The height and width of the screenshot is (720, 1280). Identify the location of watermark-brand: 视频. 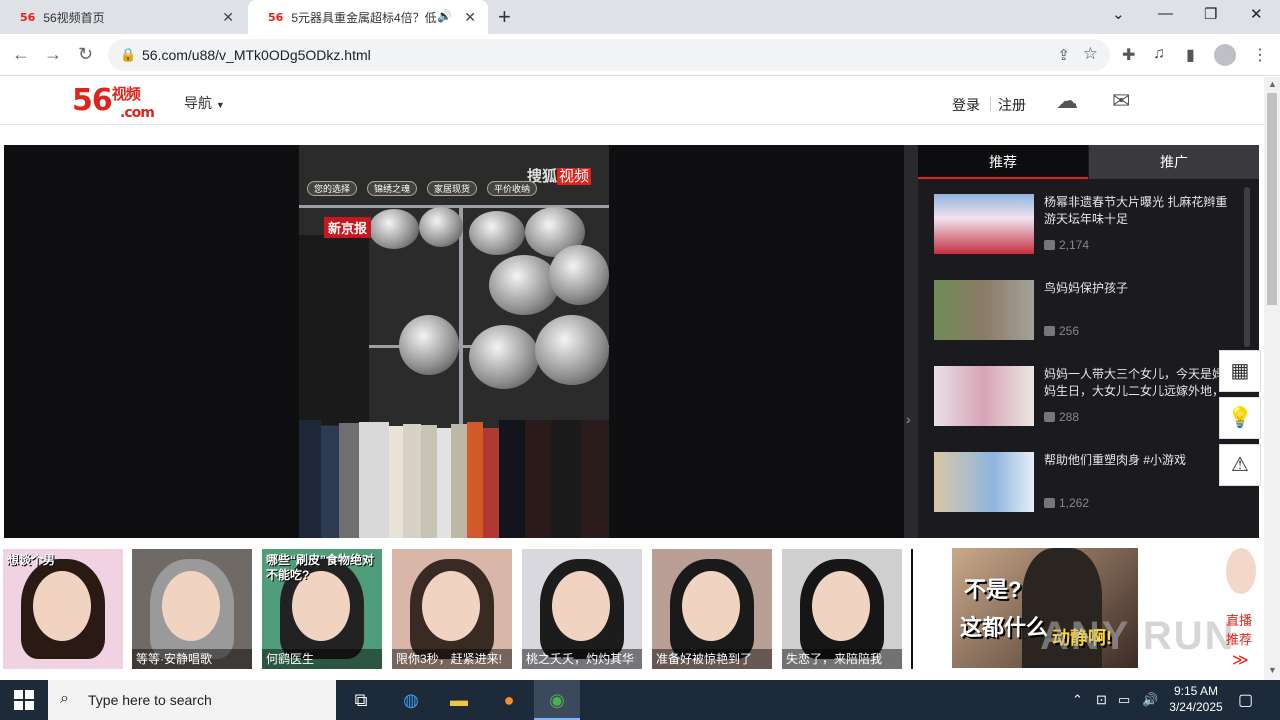
(573, 176).